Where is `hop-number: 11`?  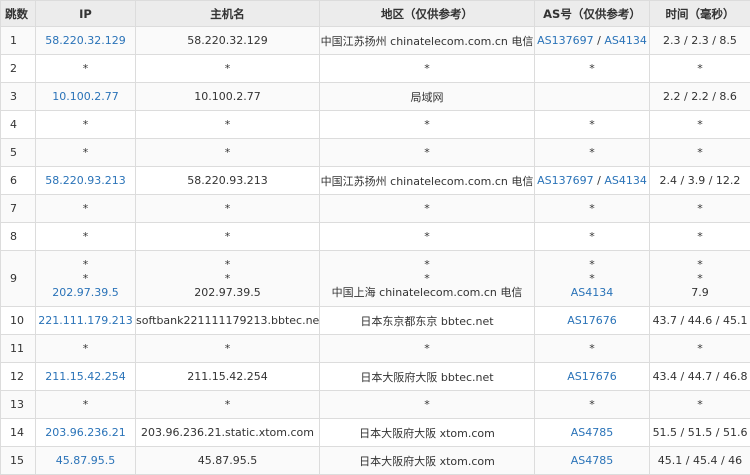
hop-number: 11 is located at coordinates (17, 348).